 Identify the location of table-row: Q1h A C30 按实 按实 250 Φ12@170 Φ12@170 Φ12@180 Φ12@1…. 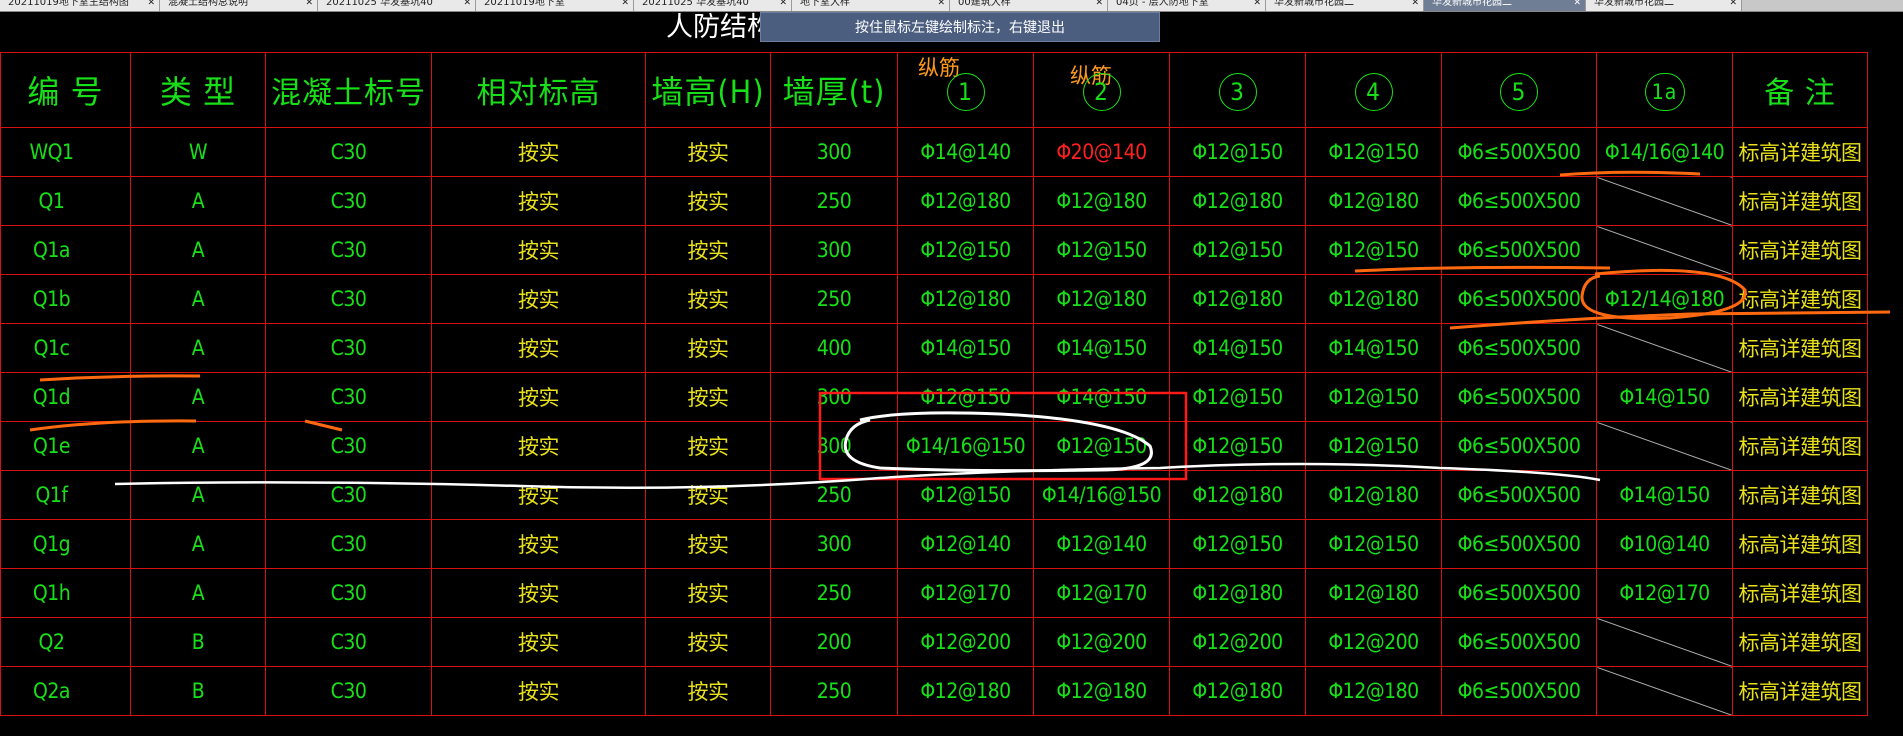
(934, 593).